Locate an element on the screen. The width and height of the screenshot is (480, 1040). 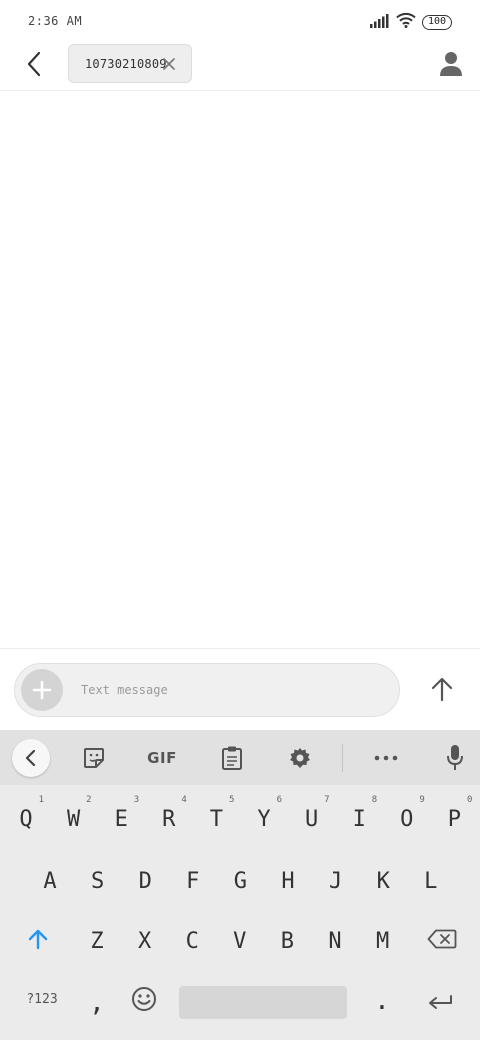
key-c: C is located at coordinates (192, 941).